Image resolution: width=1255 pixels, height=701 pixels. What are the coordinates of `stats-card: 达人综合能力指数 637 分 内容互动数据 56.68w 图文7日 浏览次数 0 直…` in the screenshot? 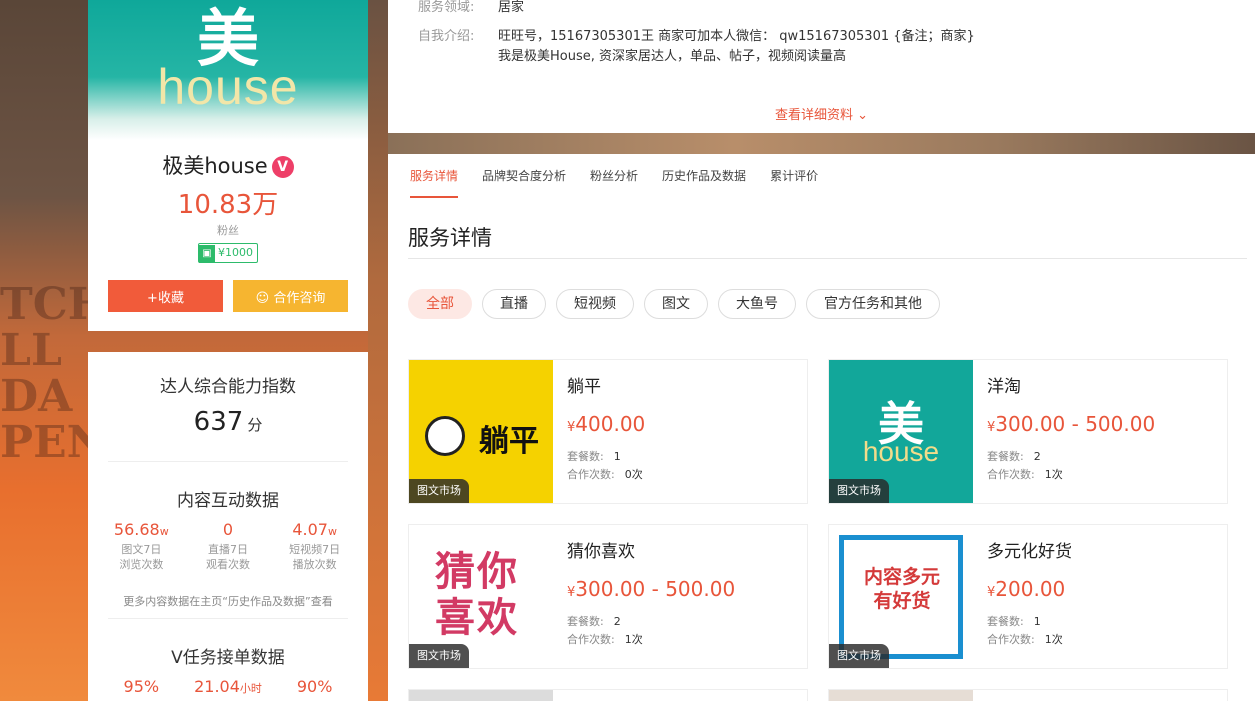 It's located at (228, 526).